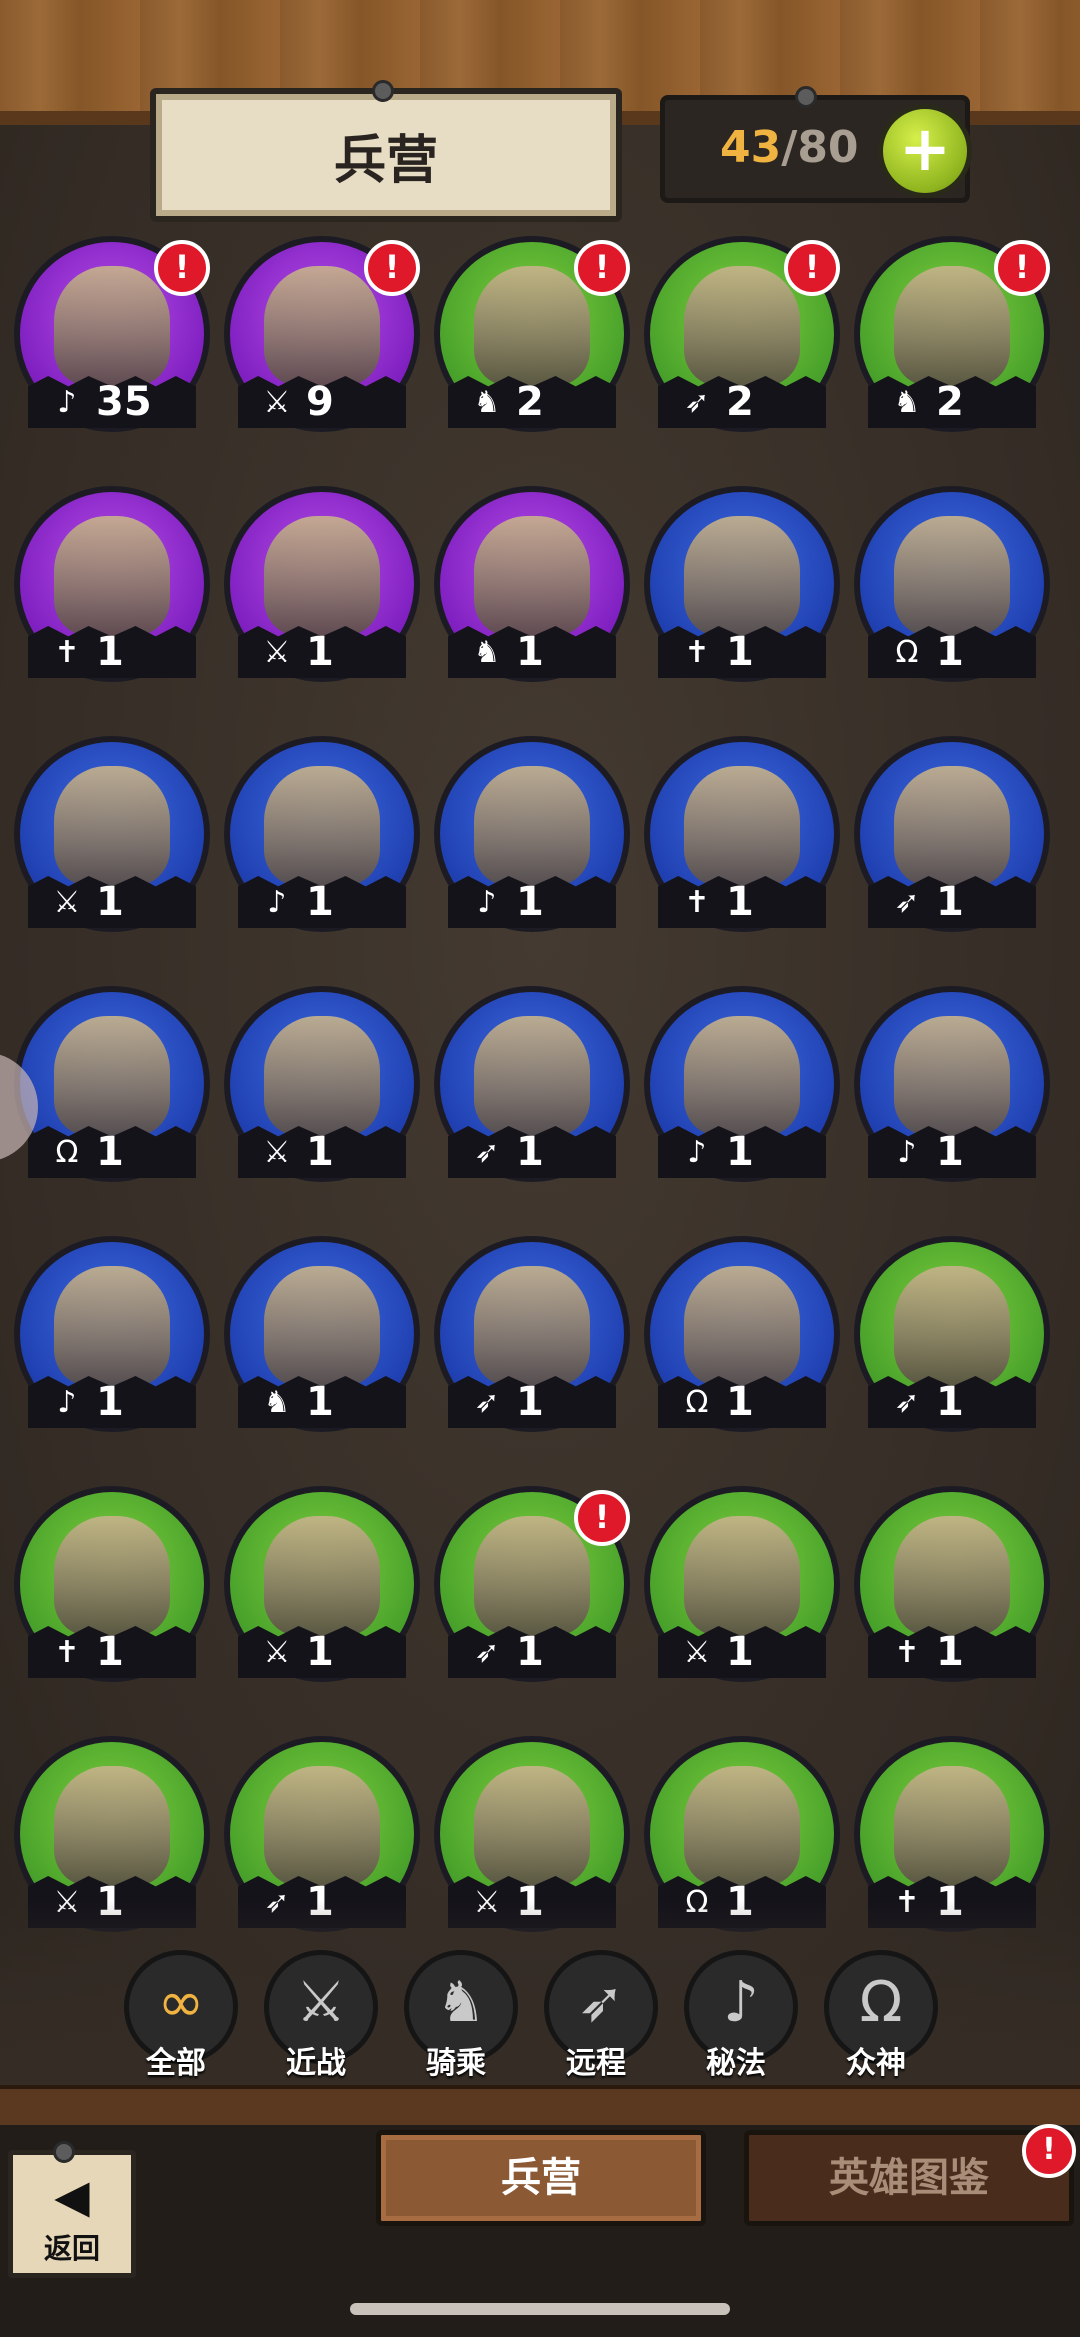 This screenshot has height=2337, width=1080. I want to click on expand-capacity-button: +, so click(925, 151).